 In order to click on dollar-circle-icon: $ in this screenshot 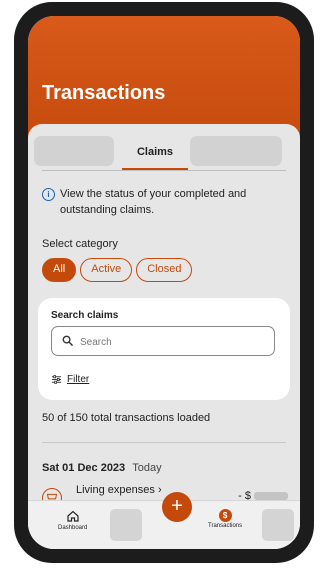, I will do `click(225, 515)`.